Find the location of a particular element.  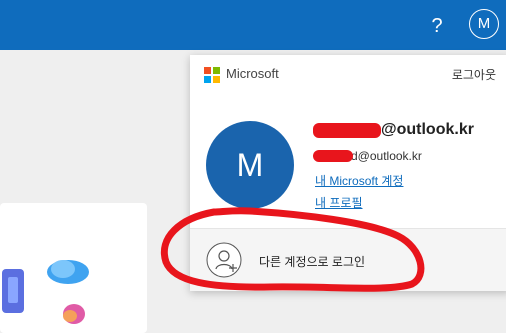

add-person-icon is located at coordinates (224, 260).